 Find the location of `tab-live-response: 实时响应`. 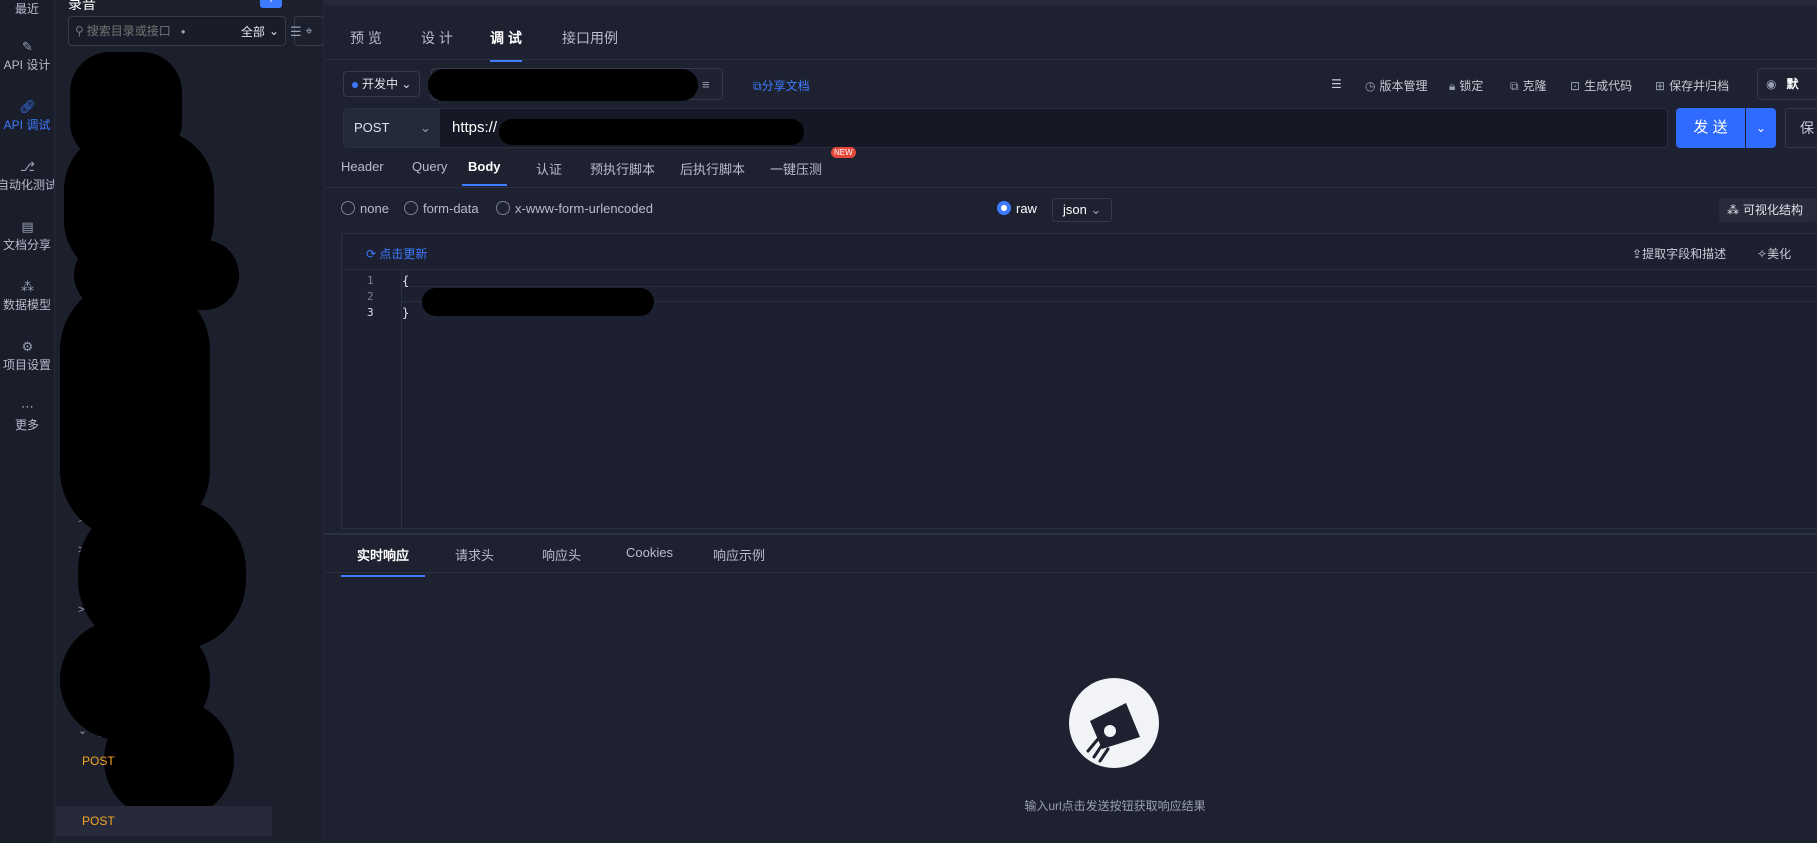

tab-live-response: 实时响应 is located at coordinates (383, 561).